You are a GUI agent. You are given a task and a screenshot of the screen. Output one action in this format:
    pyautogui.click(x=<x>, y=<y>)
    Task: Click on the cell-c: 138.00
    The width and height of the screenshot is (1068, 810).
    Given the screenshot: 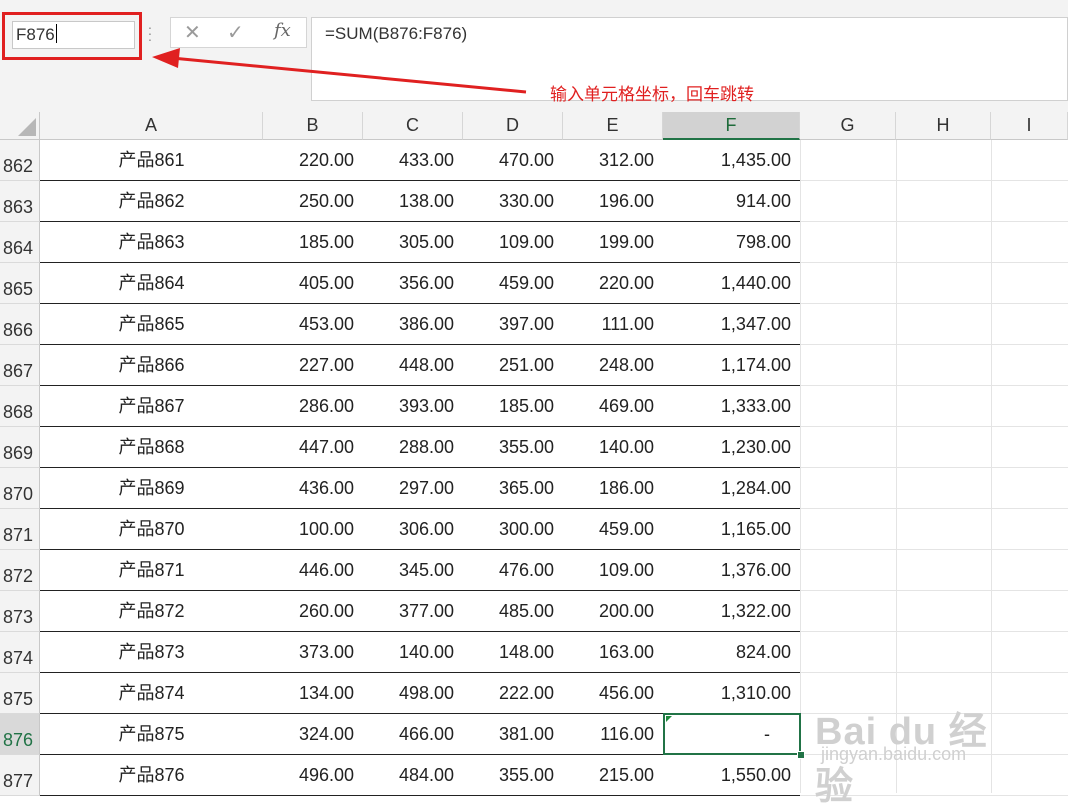 What is the action you would take?
    pyautogui.click(x=413, y=201)
    